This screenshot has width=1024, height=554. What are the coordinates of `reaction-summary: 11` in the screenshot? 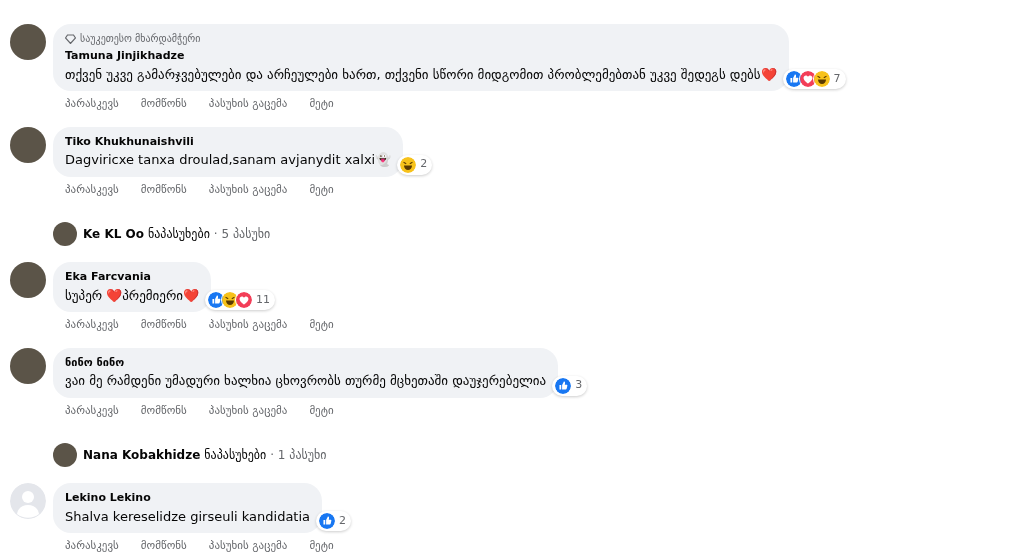 It's located at (240, 300).